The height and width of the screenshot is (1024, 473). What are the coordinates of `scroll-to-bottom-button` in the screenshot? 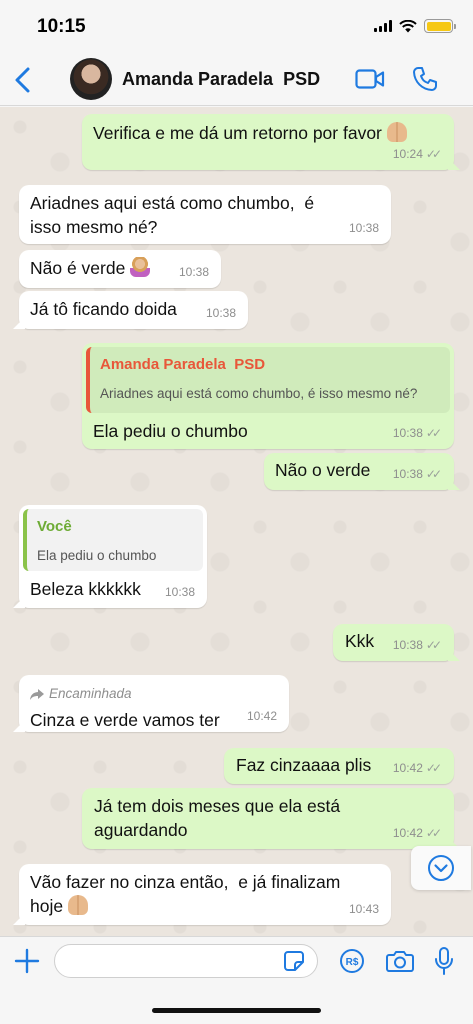 It's located at (441, 868).